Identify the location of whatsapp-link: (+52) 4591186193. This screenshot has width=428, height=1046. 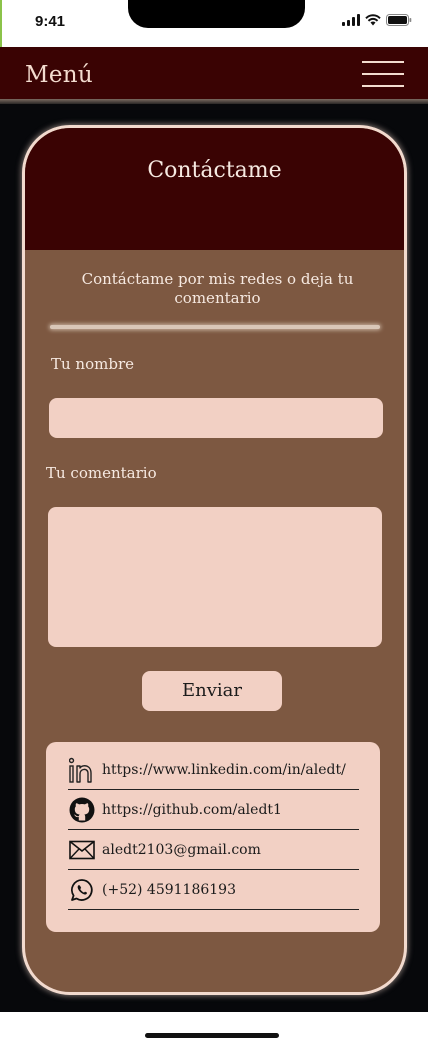
(169, 890).